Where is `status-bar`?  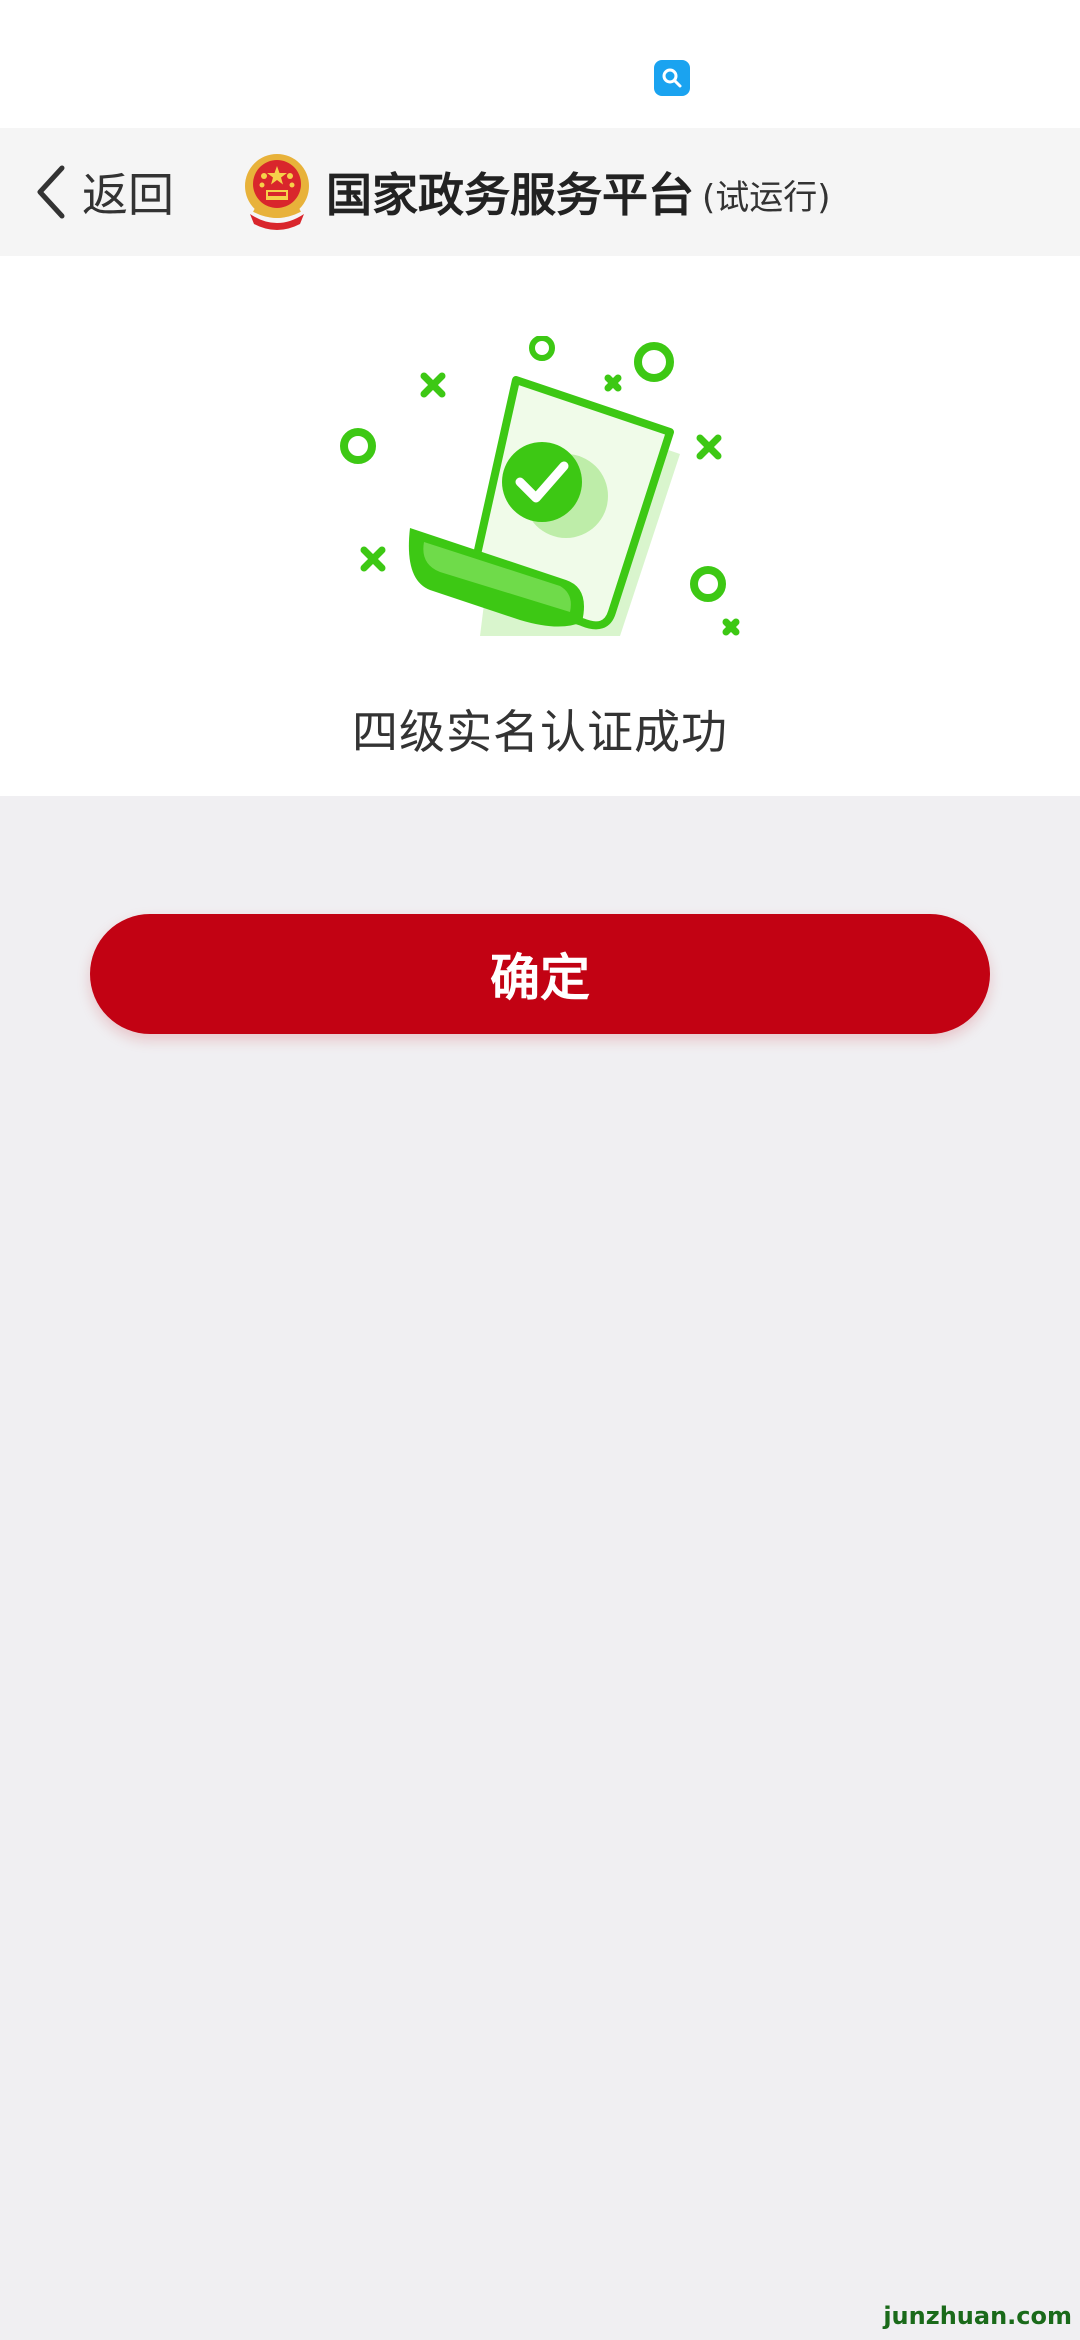
status-bar is located at coordinates (540, 64).